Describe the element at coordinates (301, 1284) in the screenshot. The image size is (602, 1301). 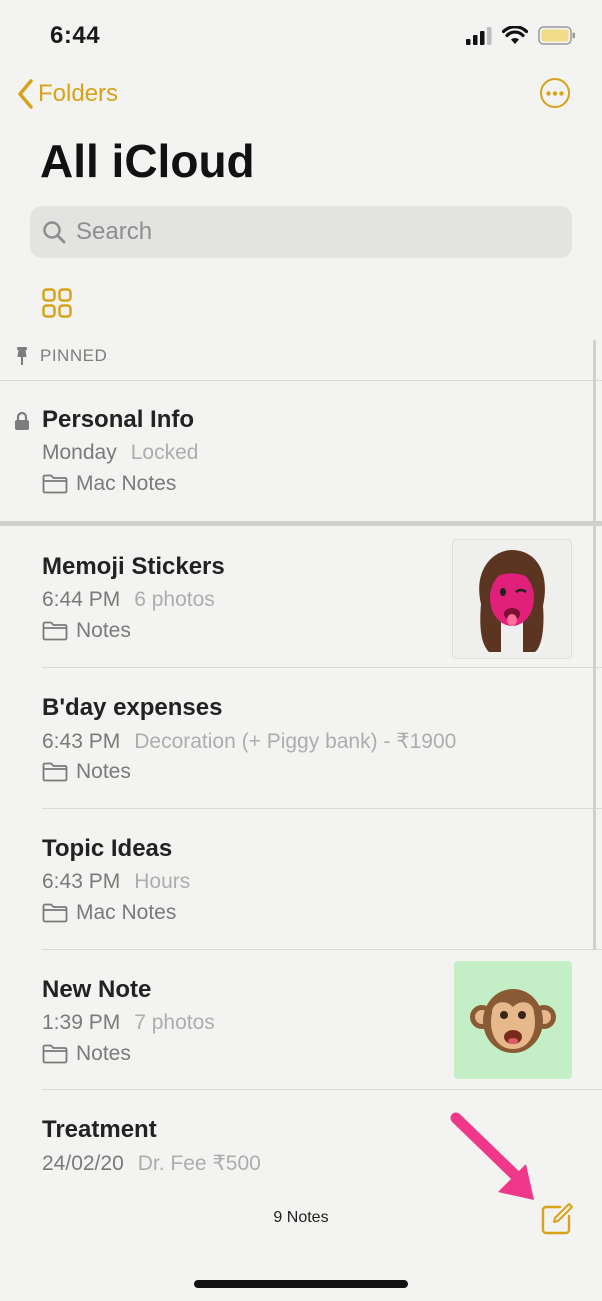
I see `home-indicator` at that location.